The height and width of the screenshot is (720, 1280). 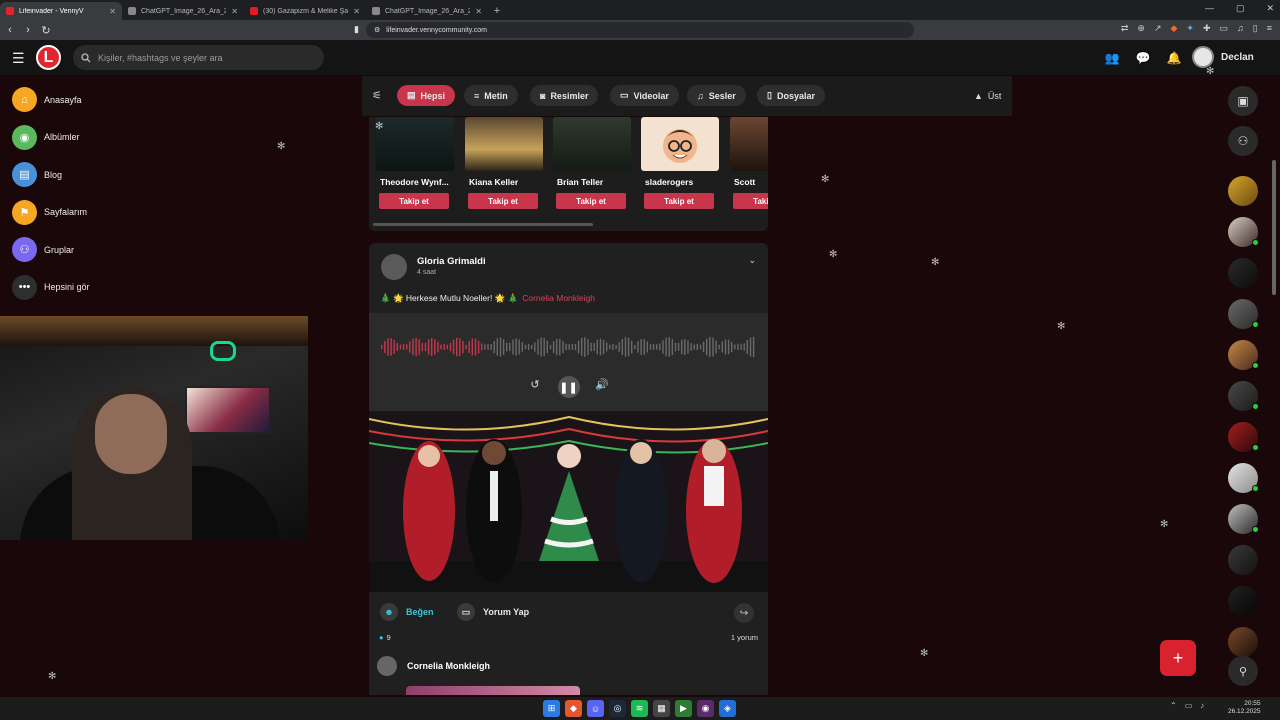 I want to click on close-window-icon: ✕, so click(x=1270, y=8).